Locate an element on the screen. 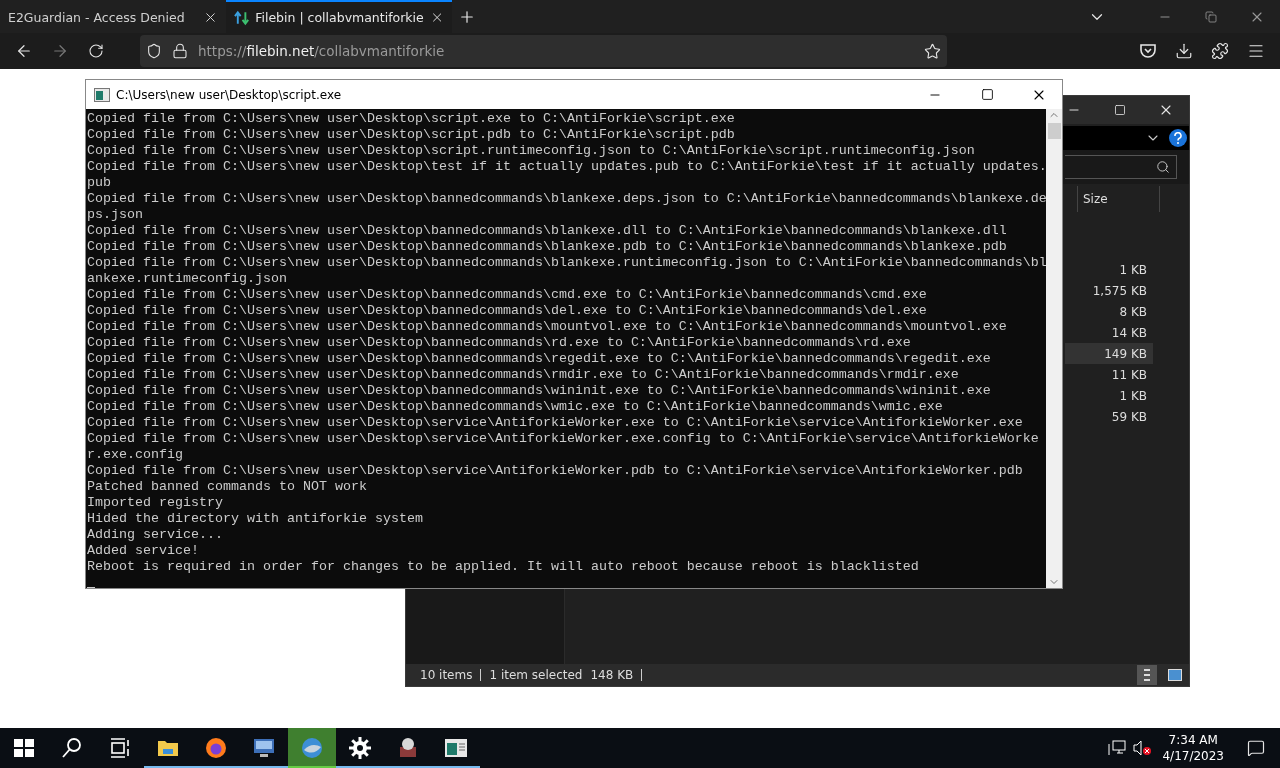  settings-icon is located at coordinates (360, 748).